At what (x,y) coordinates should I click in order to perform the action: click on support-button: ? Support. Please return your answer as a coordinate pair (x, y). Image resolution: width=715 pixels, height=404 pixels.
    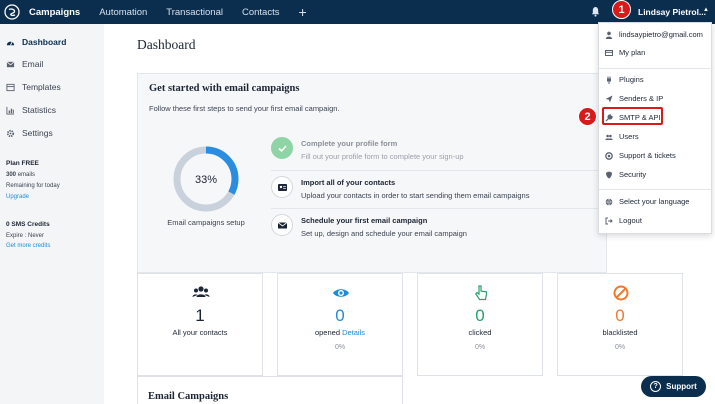
    Looking at the image, I should click on (673, 386).